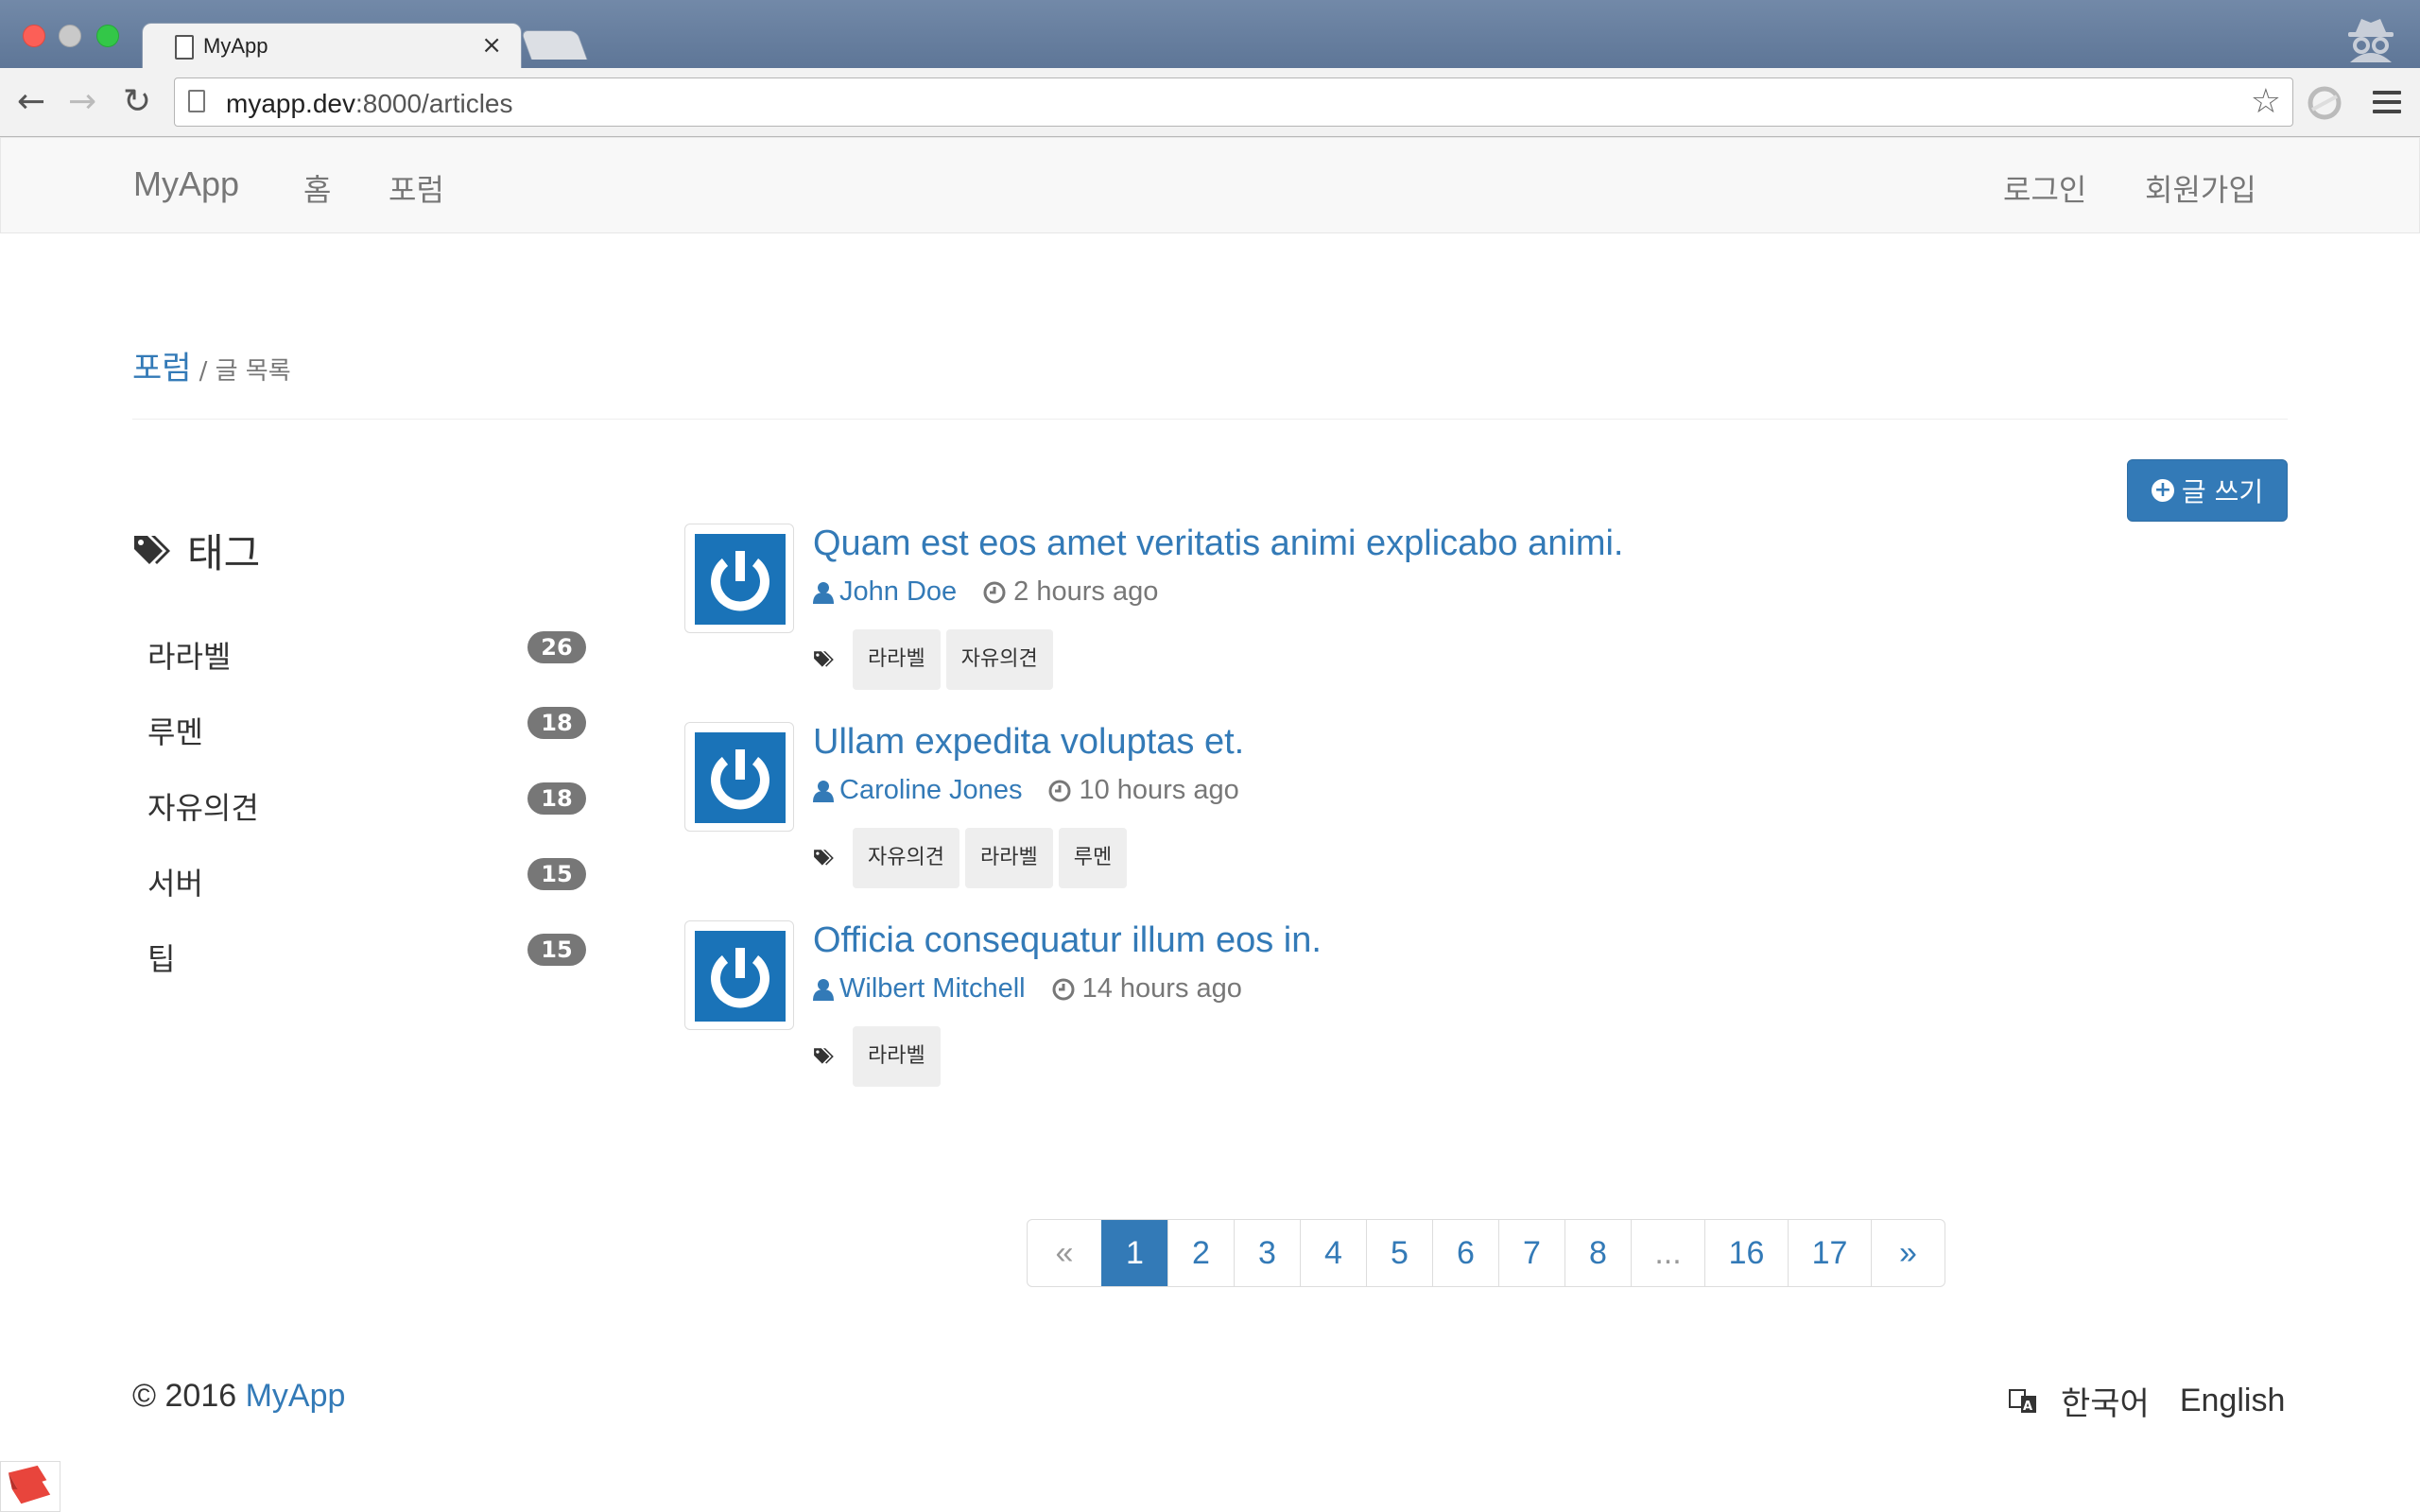 Image resolution: width=2420 pixels, height=1512 pixels. What do you see at coordinates (203, 808) in the screenshot?
I see `tag-name: 자유의견` at bounding box center [203, 808].